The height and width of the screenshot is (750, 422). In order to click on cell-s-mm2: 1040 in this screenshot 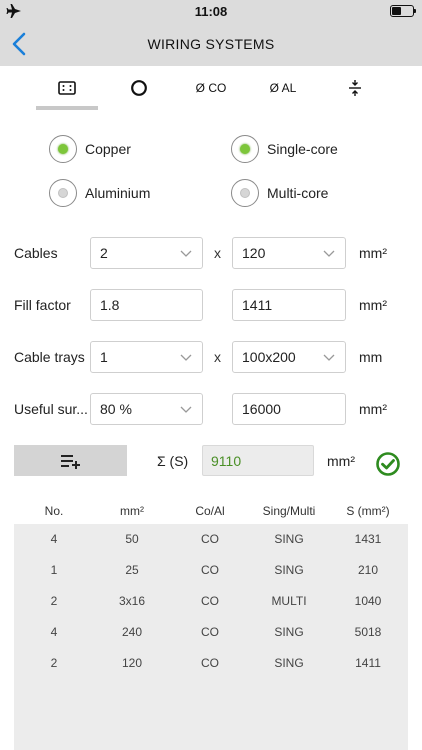, I will do `click(368, 601)`.